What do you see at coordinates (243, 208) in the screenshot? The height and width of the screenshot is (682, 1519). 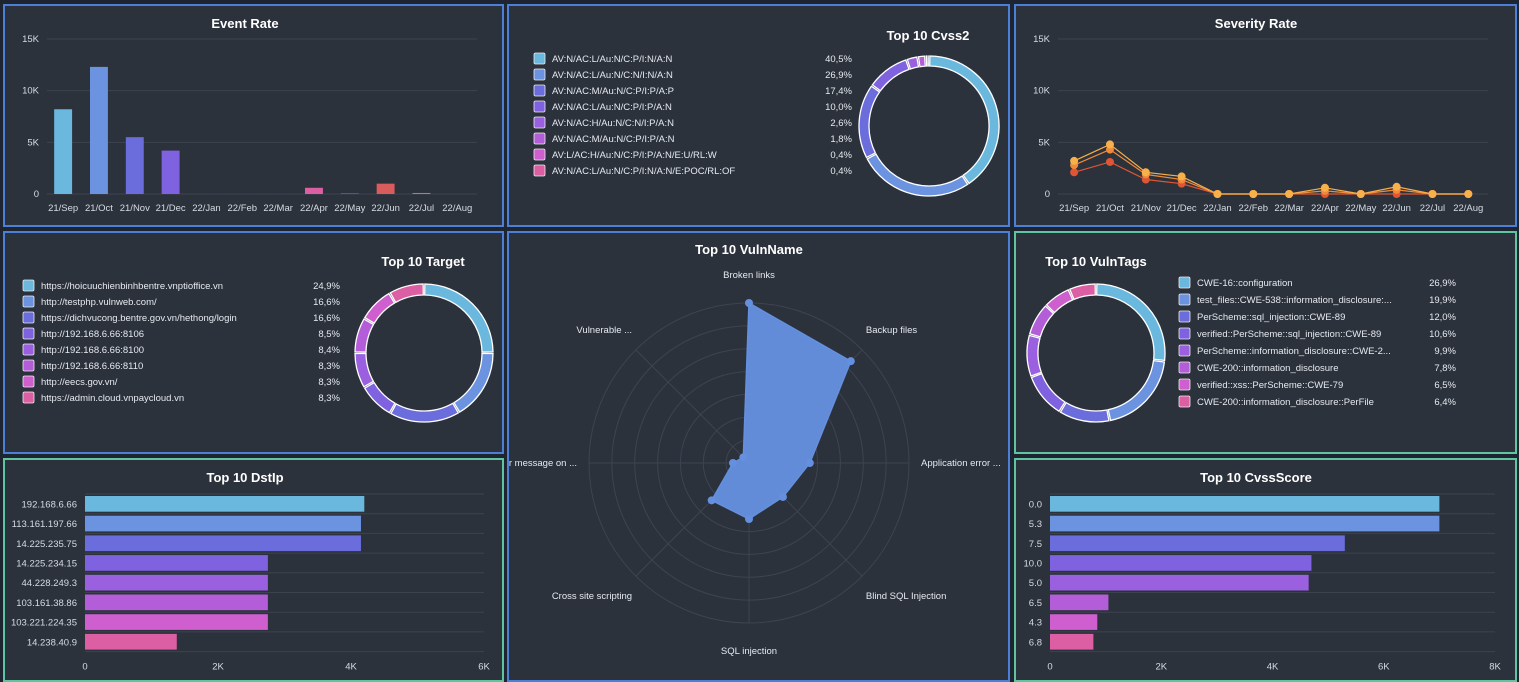 I see `x-tick-label: 22/Feb` at bounding box center [243, 208].